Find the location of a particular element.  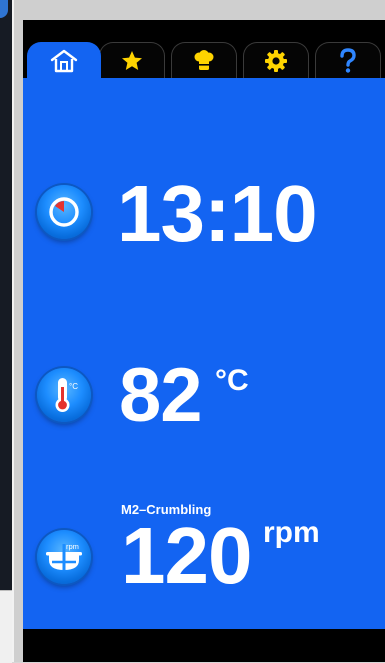

chef-hat-icon is located at coordinates (204, 59).